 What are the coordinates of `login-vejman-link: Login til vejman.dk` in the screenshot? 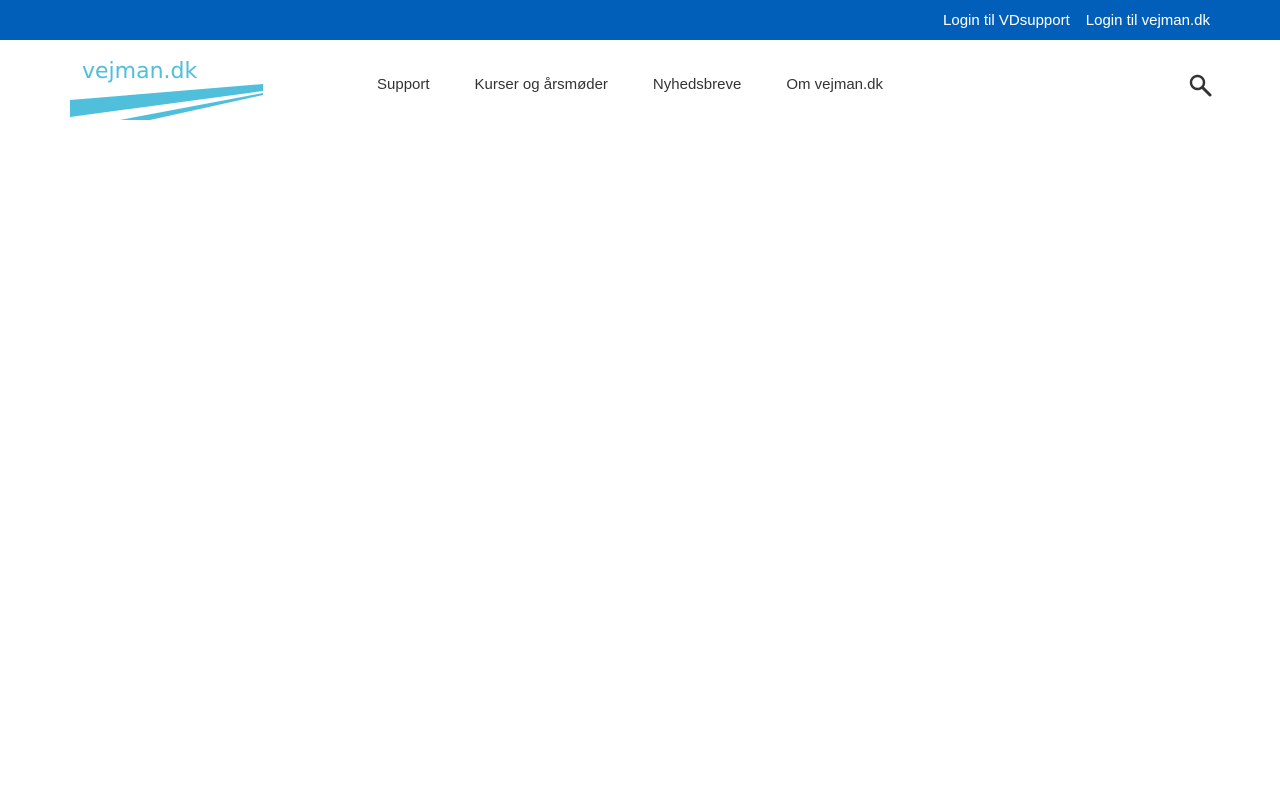 It's located at (1148, 20).